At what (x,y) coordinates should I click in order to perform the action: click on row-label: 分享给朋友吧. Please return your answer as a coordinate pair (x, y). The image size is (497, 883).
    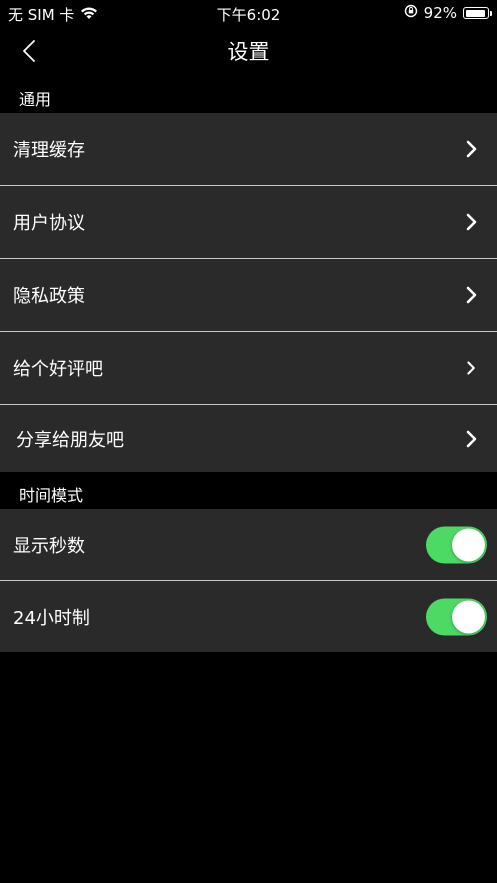
    Looking at the image, I should click on (70, 440).